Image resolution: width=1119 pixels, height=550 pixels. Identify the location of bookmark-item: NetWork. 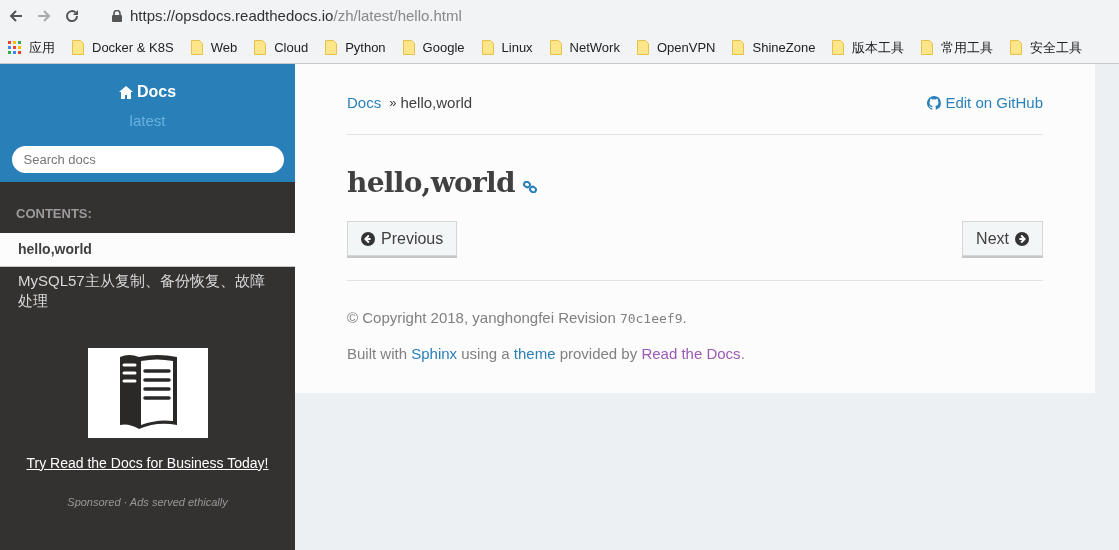
(584, 47).